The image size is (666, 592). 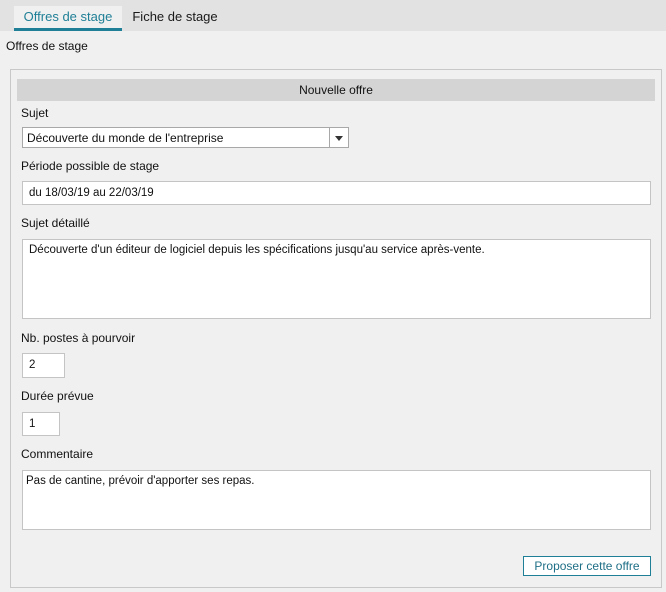 I want to click on nb-postes-label: Nb. postes à pourvoir, so click(x=78, y=338).